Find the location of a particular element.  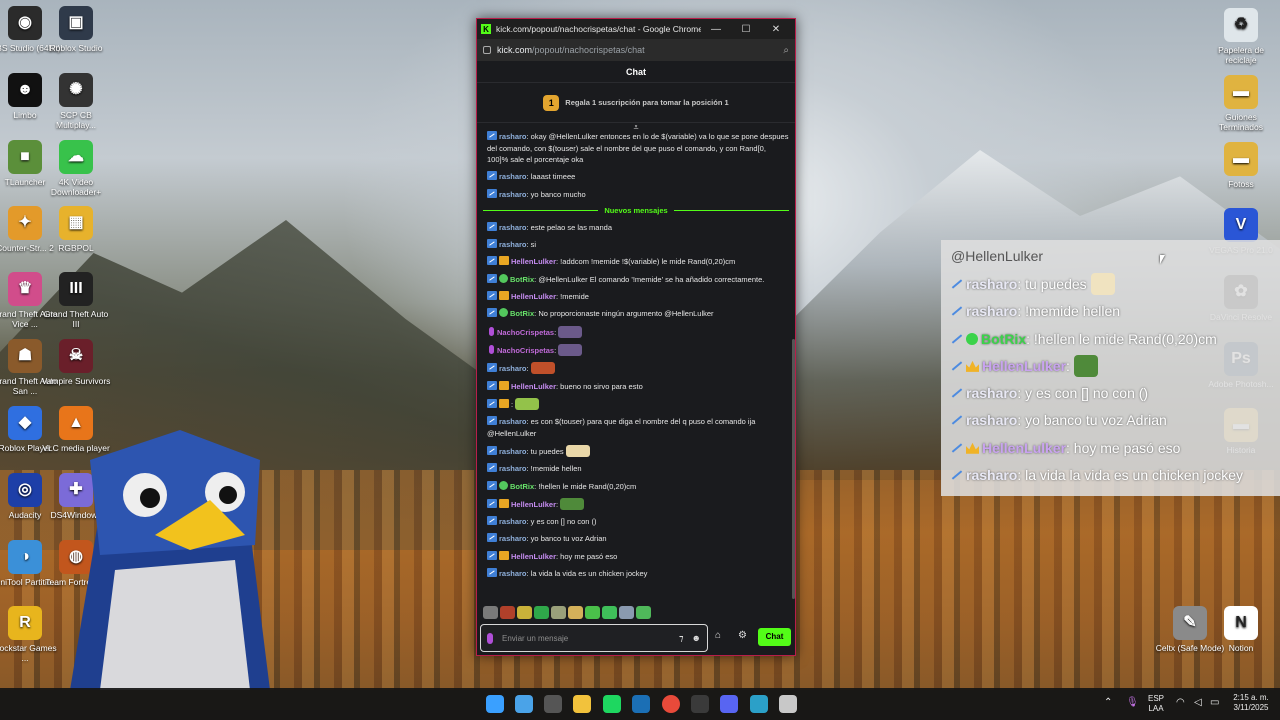

desktop-shortcut: ☁ 4K Video Downloader+ is located at coordinates (76, 168).